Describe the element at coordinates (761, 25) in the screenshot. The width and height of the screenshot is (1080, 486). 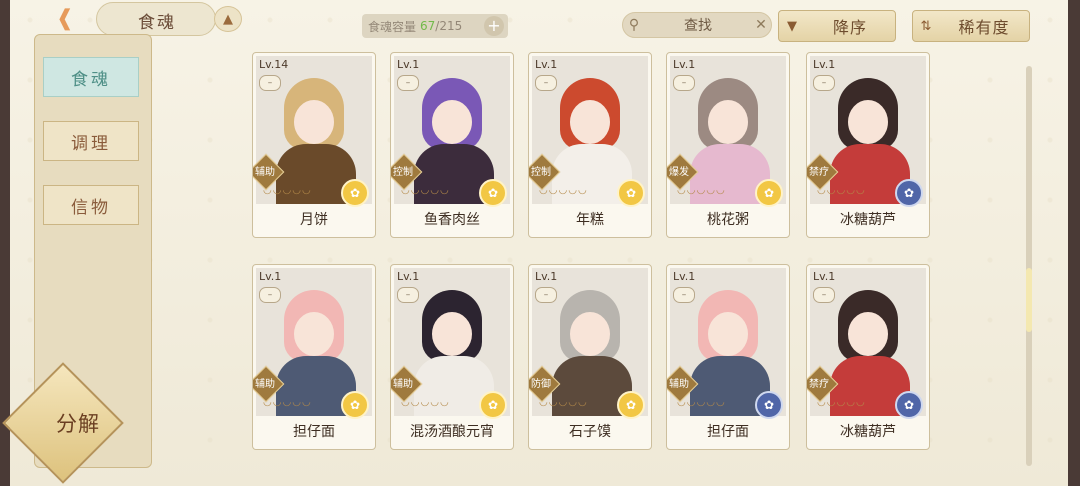
I see `clear-icon: ✕` at that location.